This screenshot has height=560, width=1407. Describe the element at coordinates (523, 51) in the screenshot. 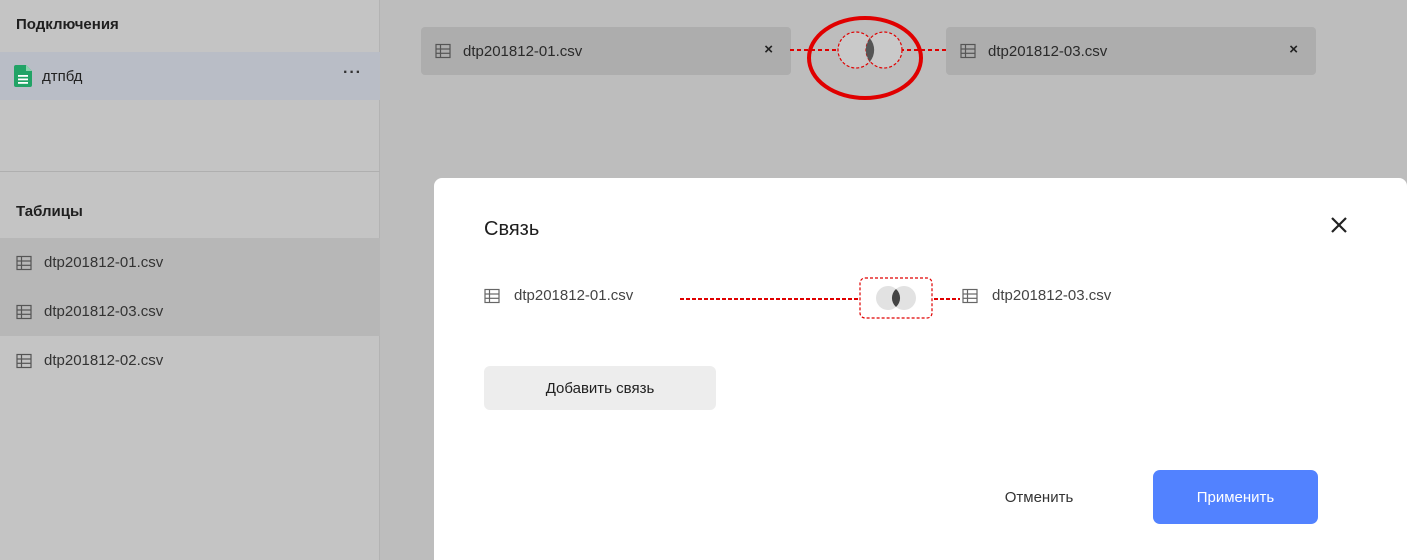

I see `canvas-table-name: dtp201812-01.csv` at that location.